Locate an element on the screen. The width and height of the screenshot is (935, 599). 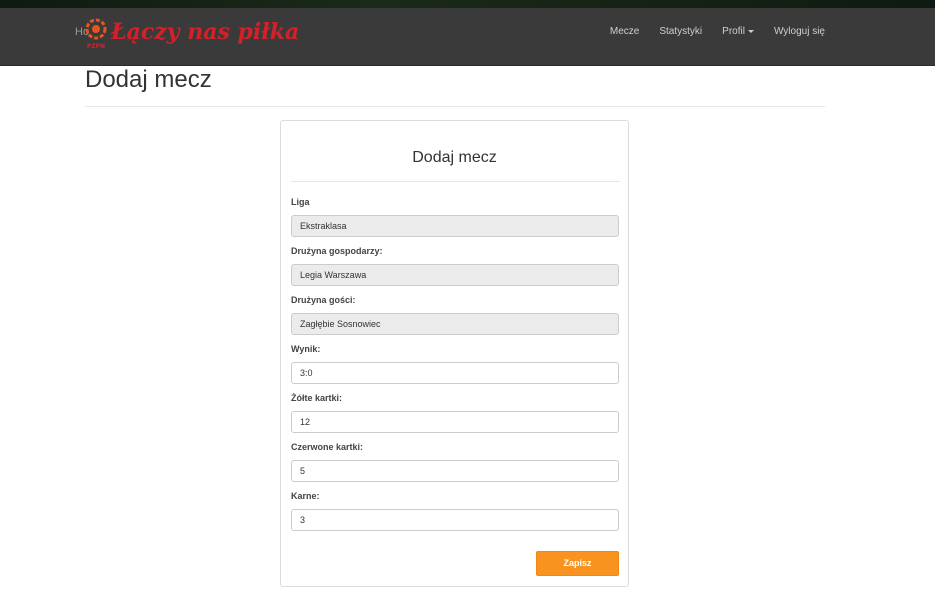
nav-dropdown-profil: Profil is located at coordinates (738, 31).